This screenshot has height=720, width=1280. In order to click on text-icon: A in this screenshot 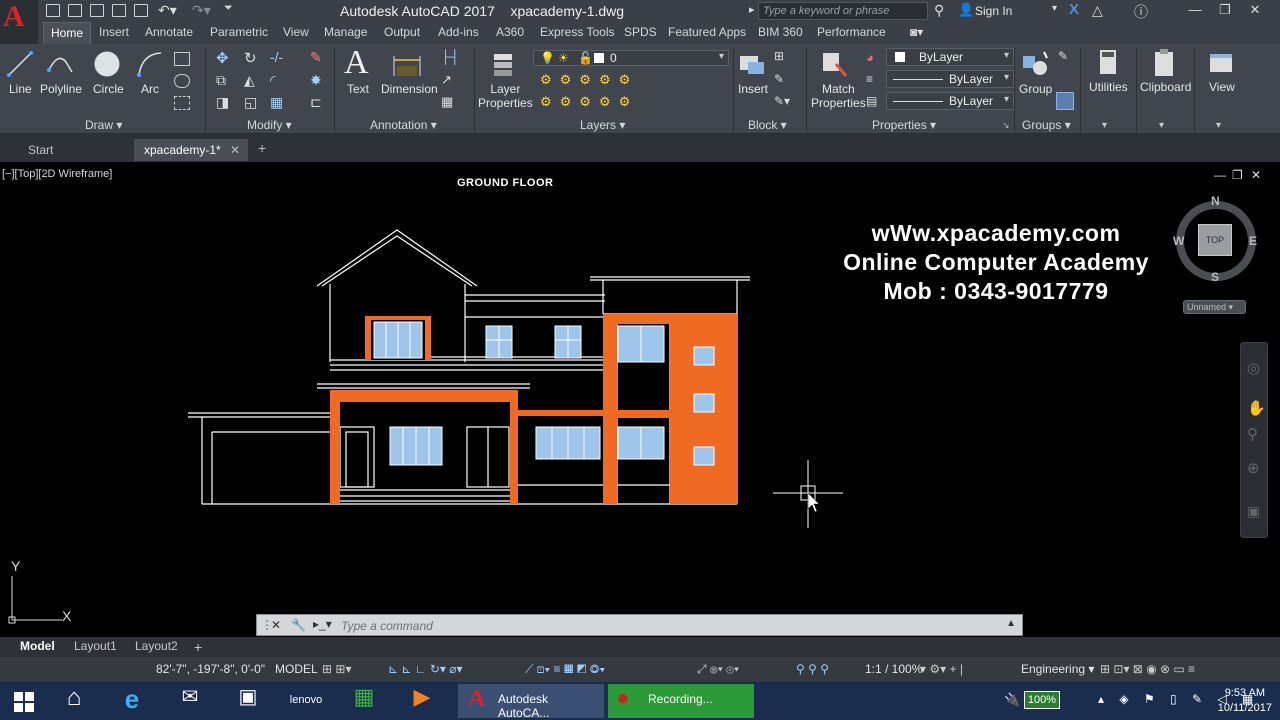, I will do `click(356, 63)`.